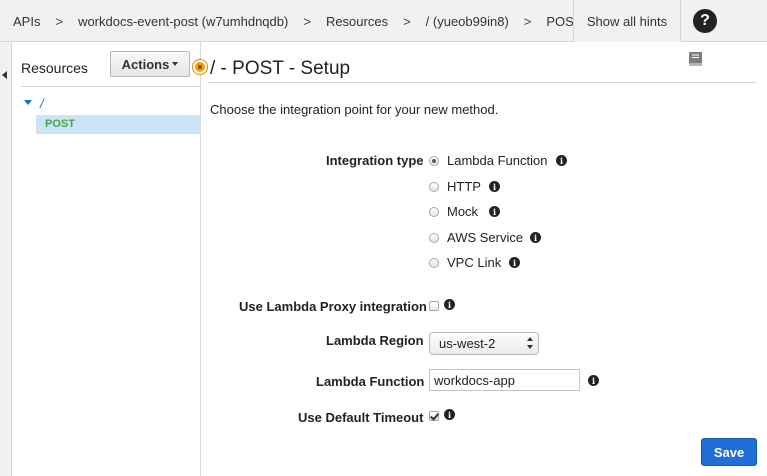  What do you see at coordinates (467, 343) in the screenshot?
I see `lambda-region-value: us-west-2` at bounding box center [467, 343].